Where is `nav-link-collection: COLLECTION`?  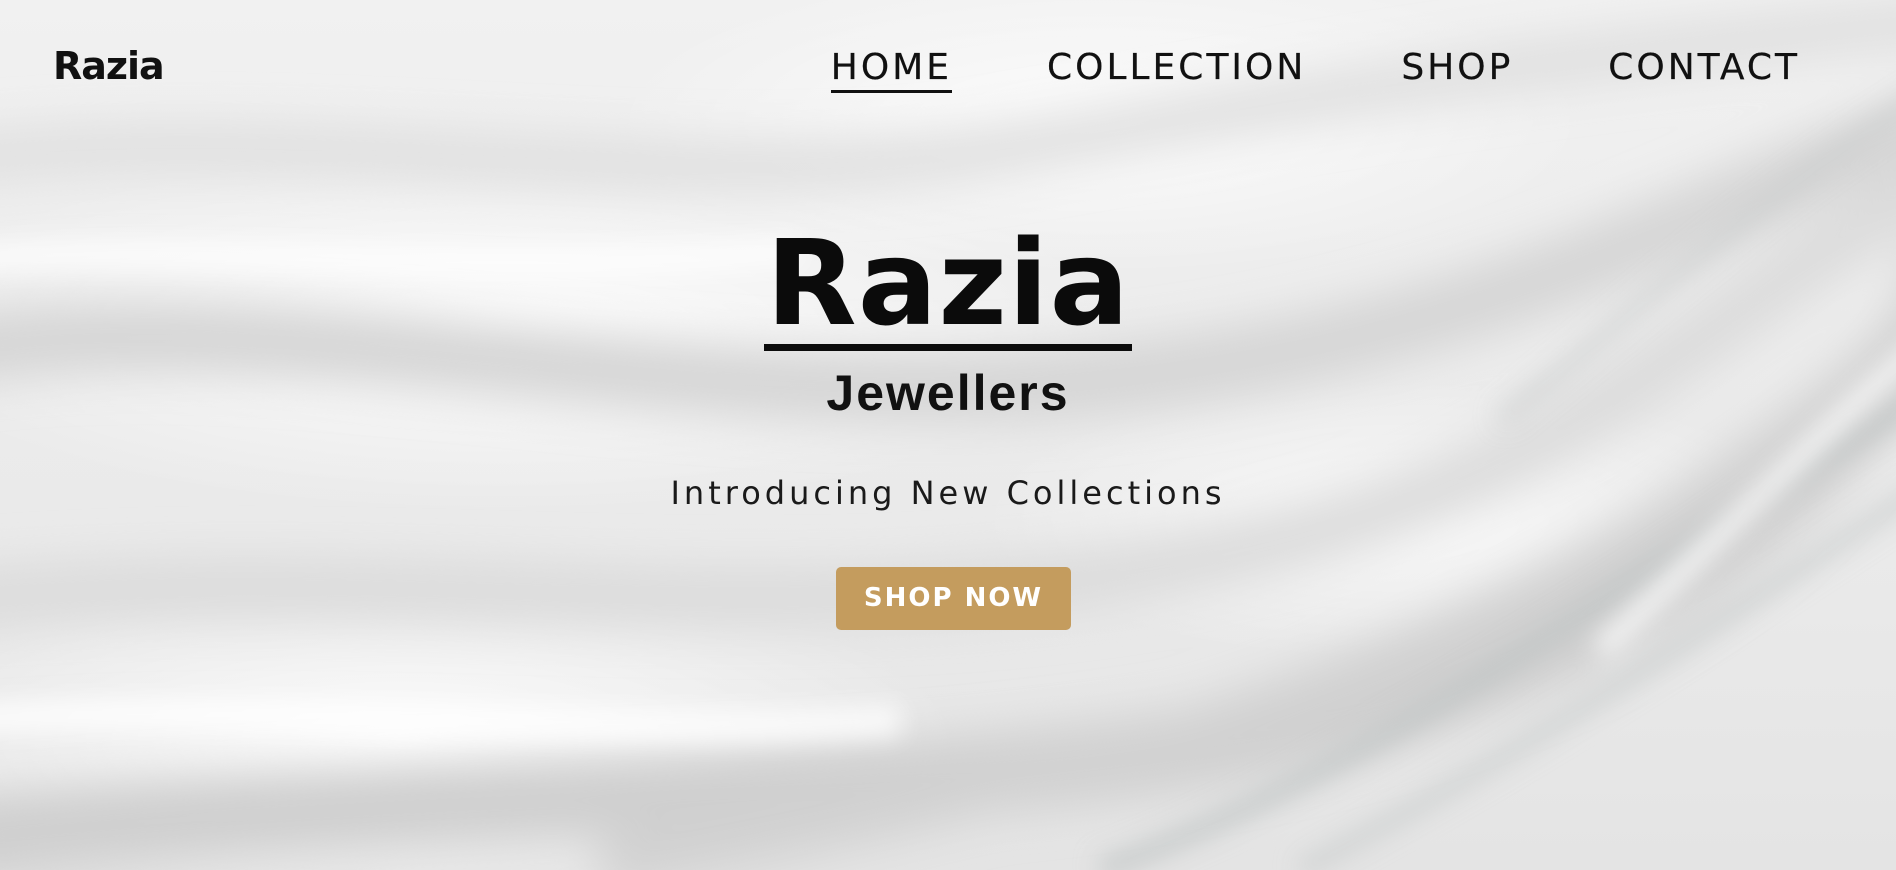 nav-link-collection: COLLECTION is located at coordinates (1176, 69).